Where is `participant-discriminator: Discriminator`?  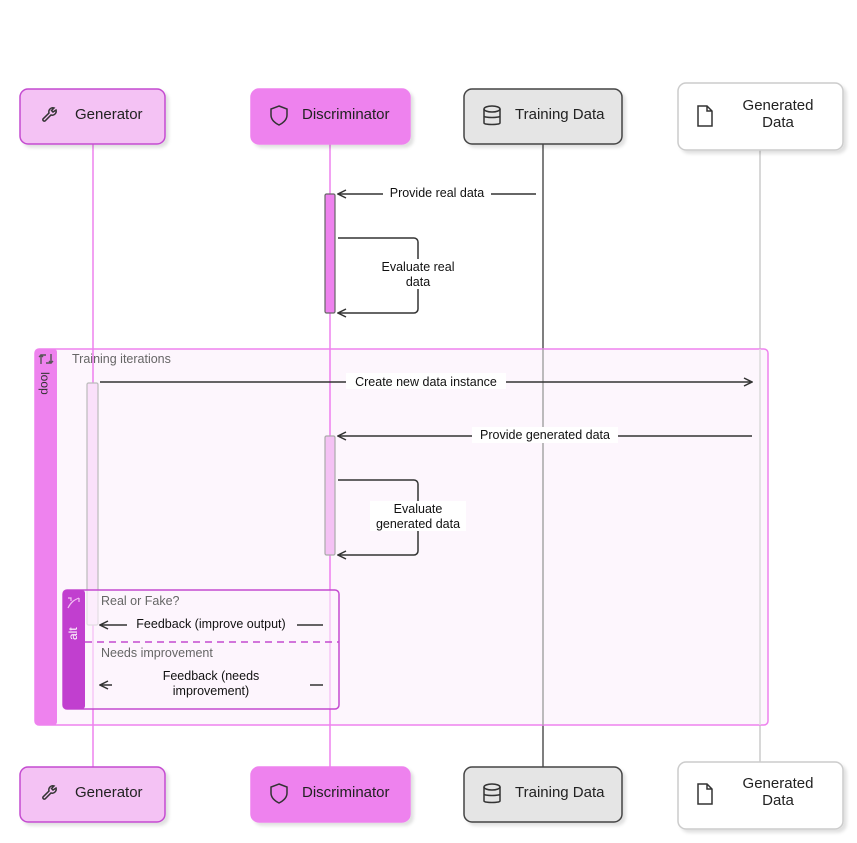 participant-discriminator: Discriminator is located at coordinates (330, 116).